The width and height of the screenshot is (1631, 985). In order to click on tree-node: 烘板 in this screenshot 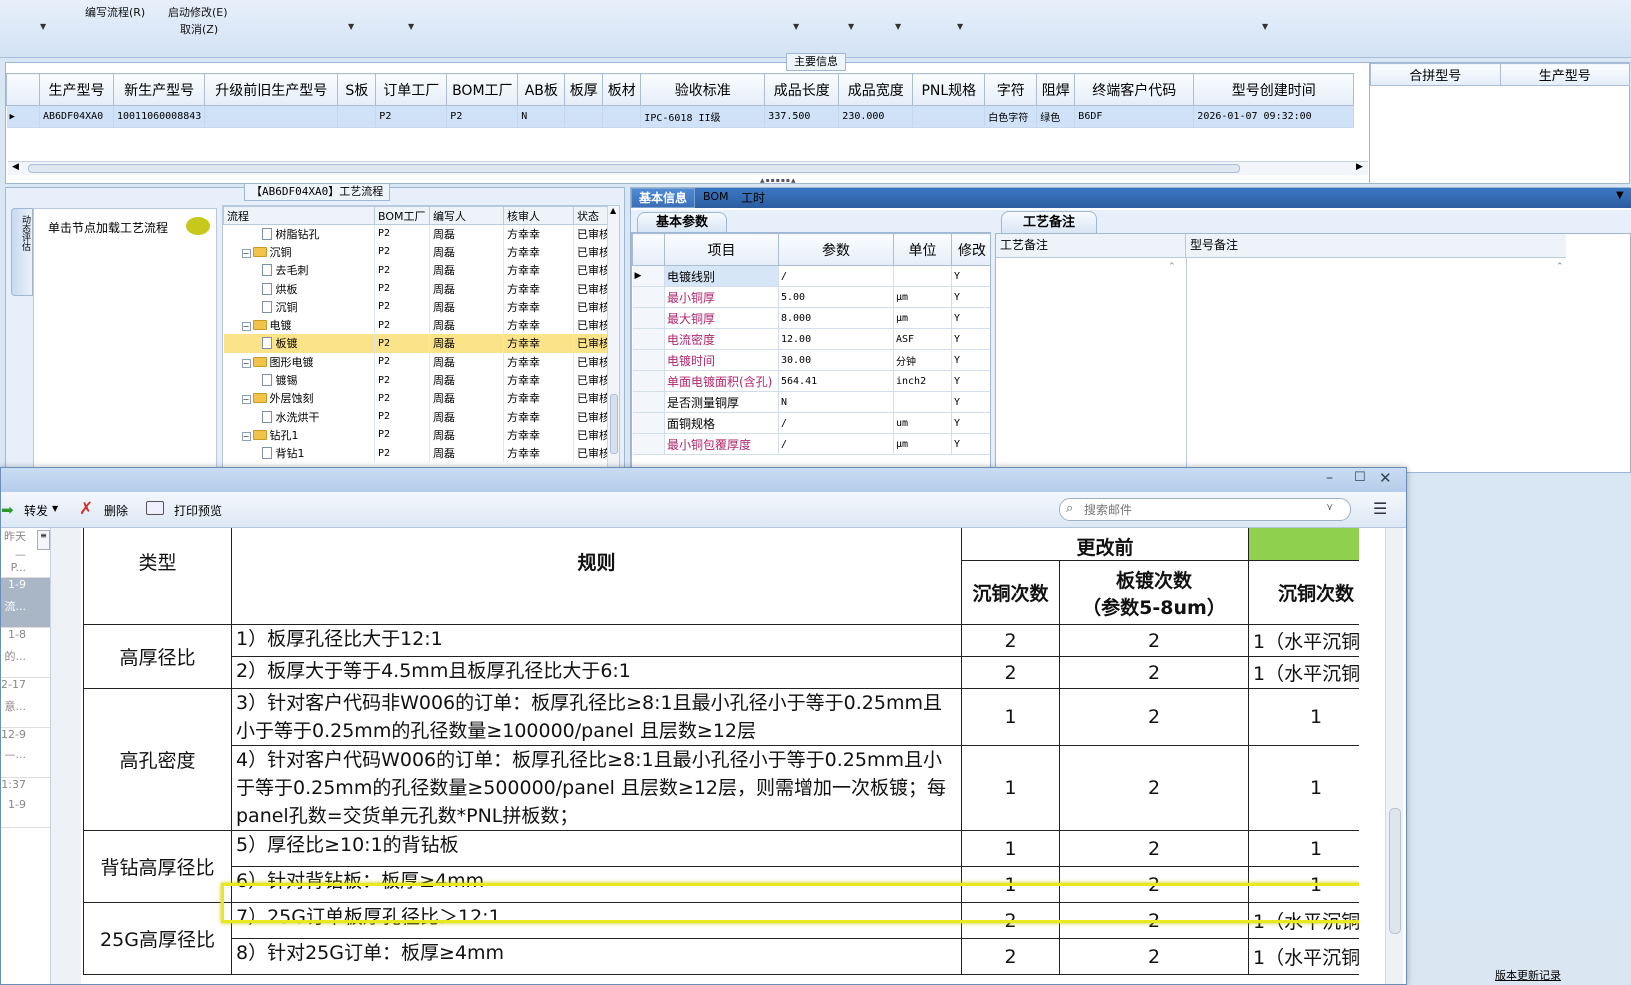, I will do `click(299, 288)`.